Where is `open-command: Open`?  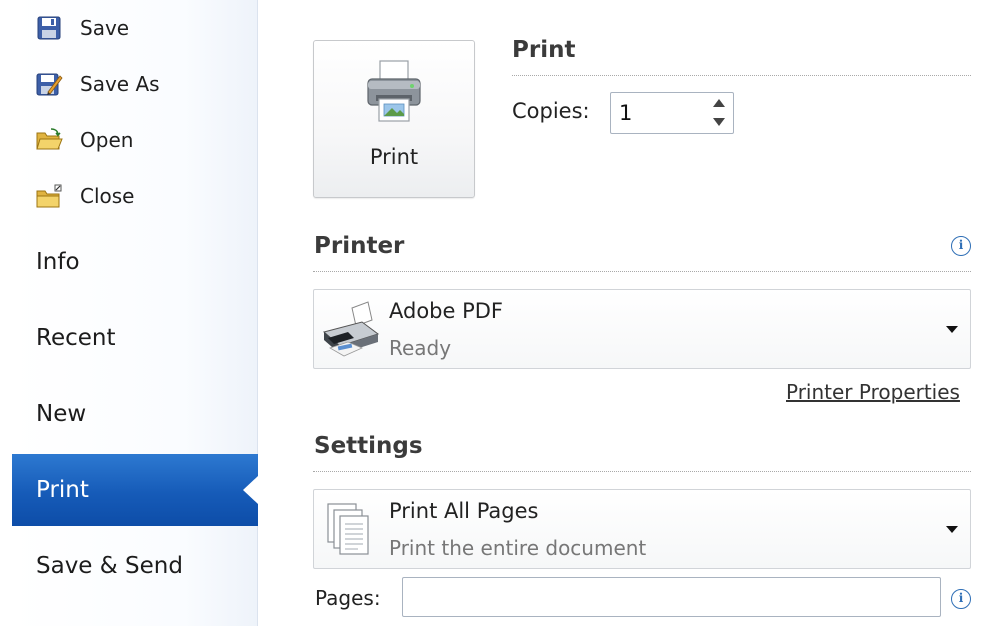 open-command: Open is located at coordinates (83, 140).